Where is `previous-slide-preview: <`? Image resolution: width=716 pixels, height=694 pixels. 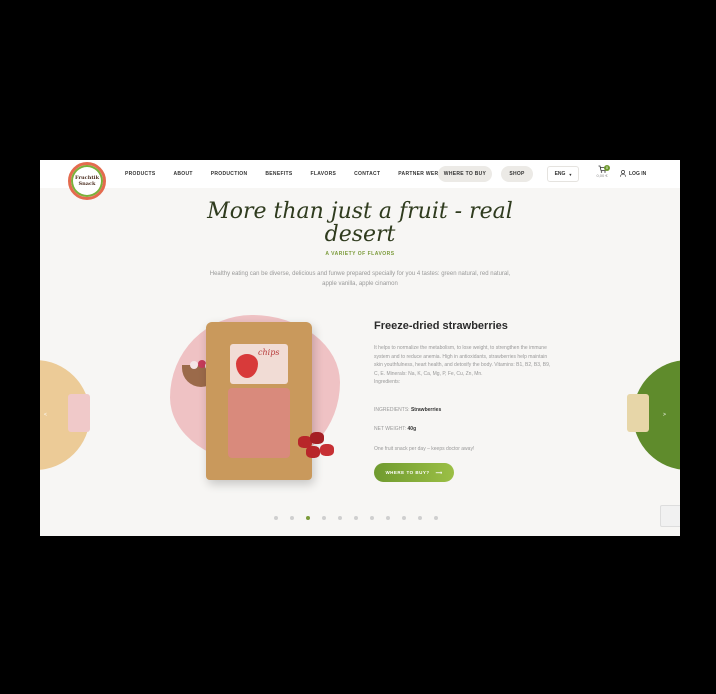 previous-slide-preview: < is located at coordinates (65, 415).